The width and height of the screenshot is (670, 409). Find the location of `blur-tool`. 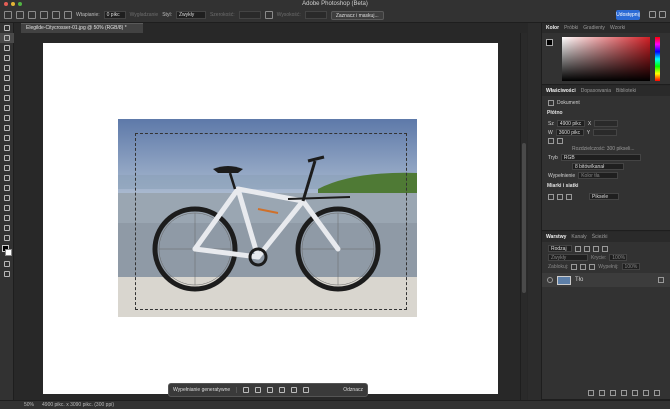

blur-tool is located at coordinates (7, 158).